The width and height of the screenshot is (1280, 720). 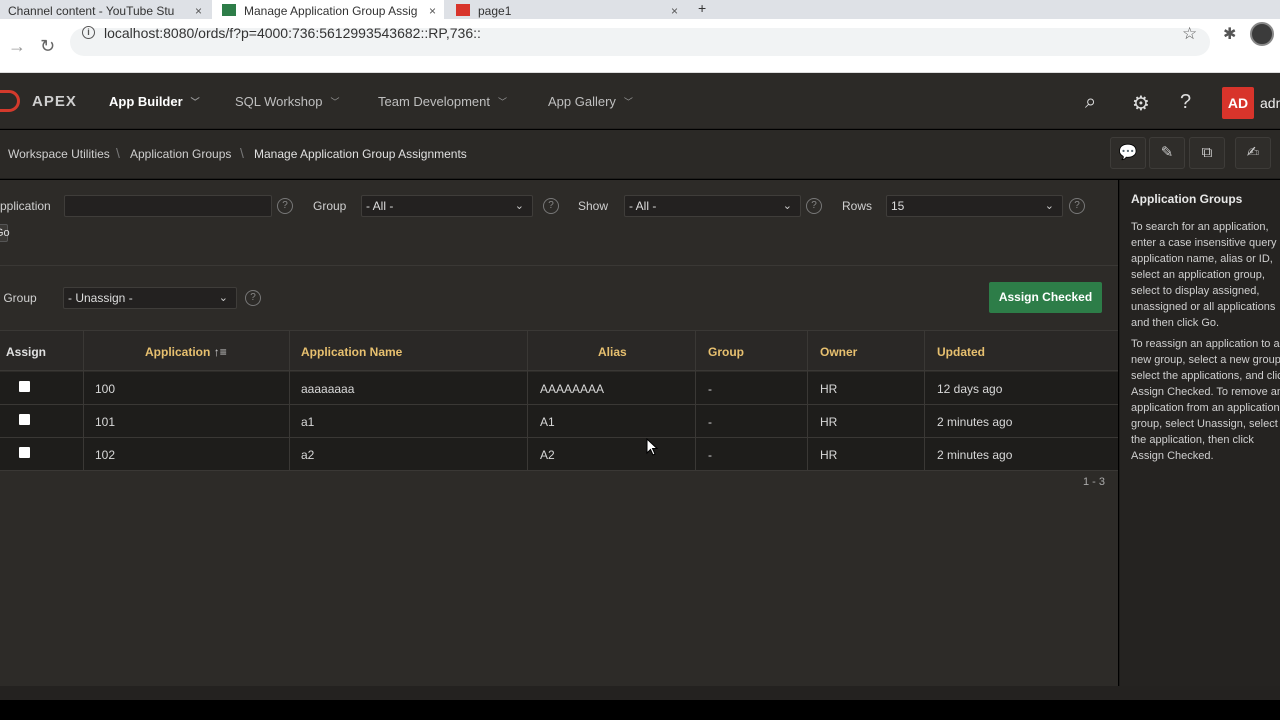 What do you see at coordinates (1094, 482) in the screenshot?
I see `pagination-text: 1 - 3` at bounding box center [1094, 482].